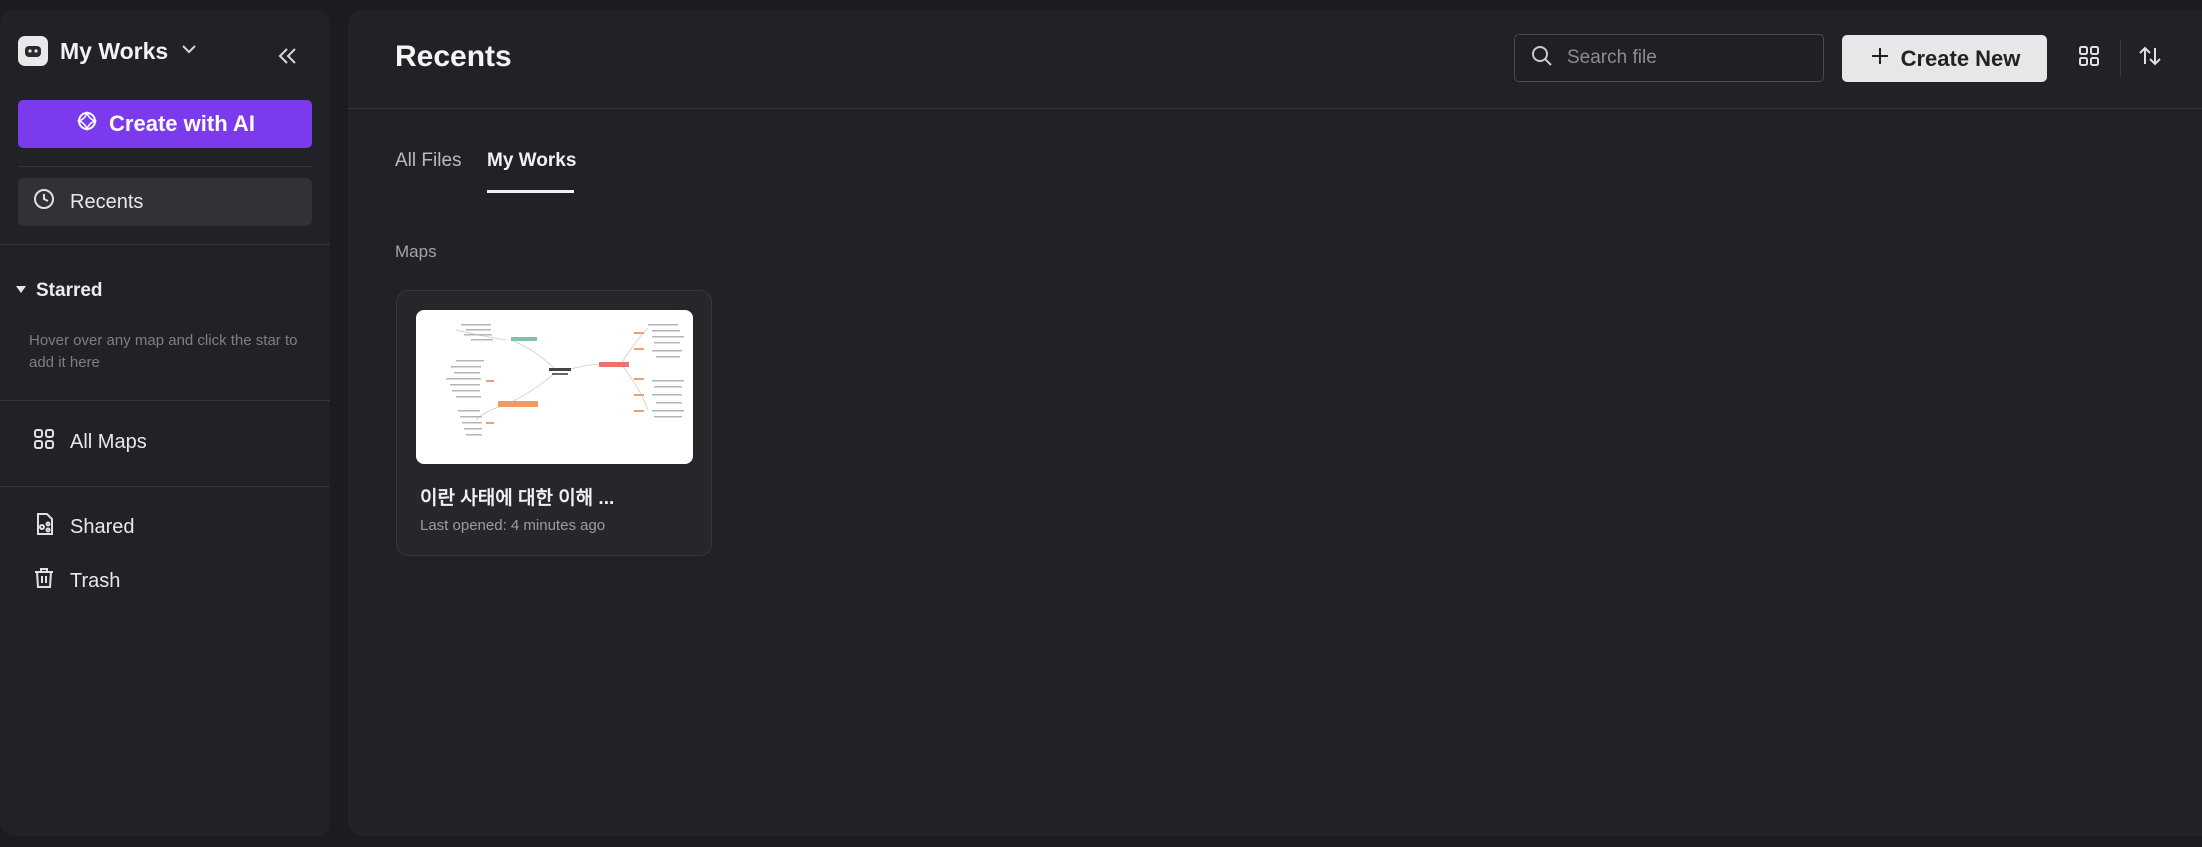 This screenshot has height=847, width=2202. What do you see at coordinates (165, 442) in the screenshot?
I see `sidebar-item-all-maps: All Maps` at bounding box center [165, 442].